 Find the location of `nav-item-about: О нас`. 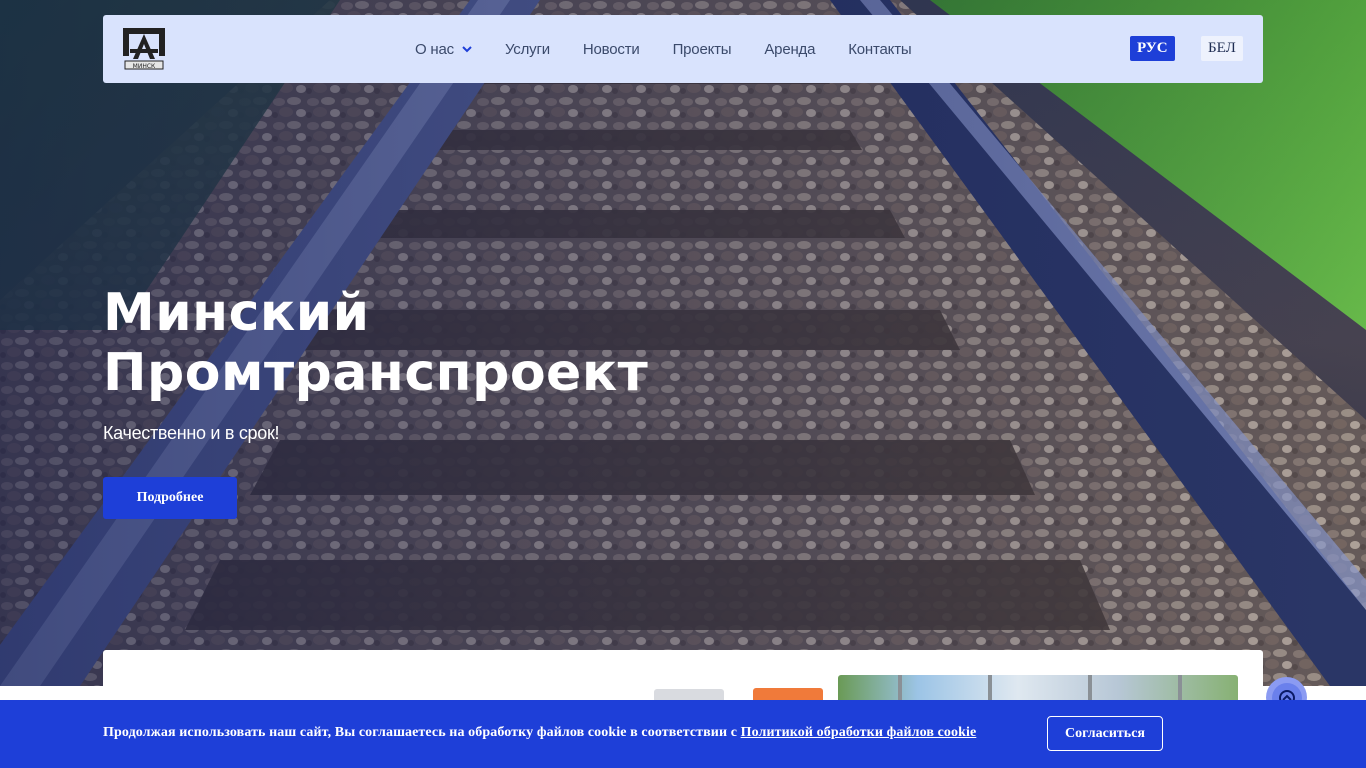

nav-item-about: О нас is located at coordinates (443, 49).